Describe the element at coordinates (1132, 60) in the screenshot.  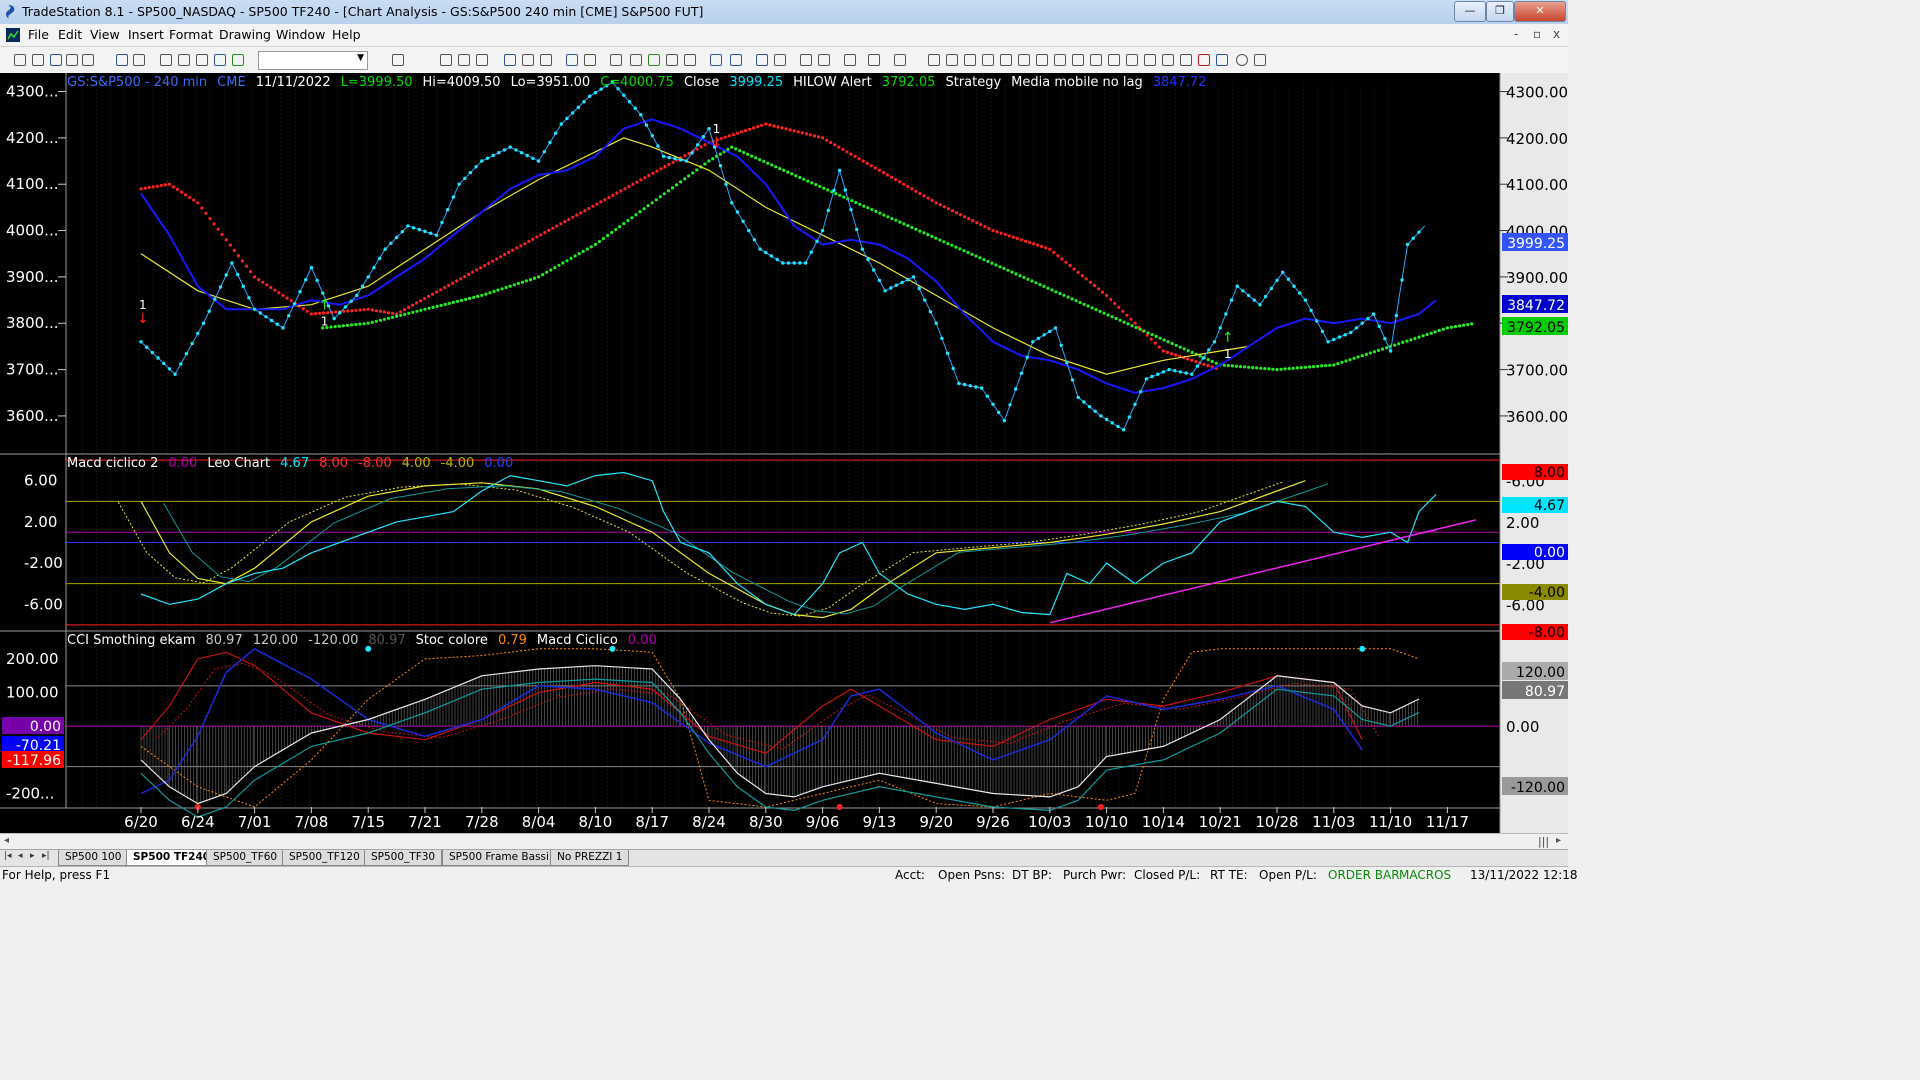
I see `channel-icon` at that location.